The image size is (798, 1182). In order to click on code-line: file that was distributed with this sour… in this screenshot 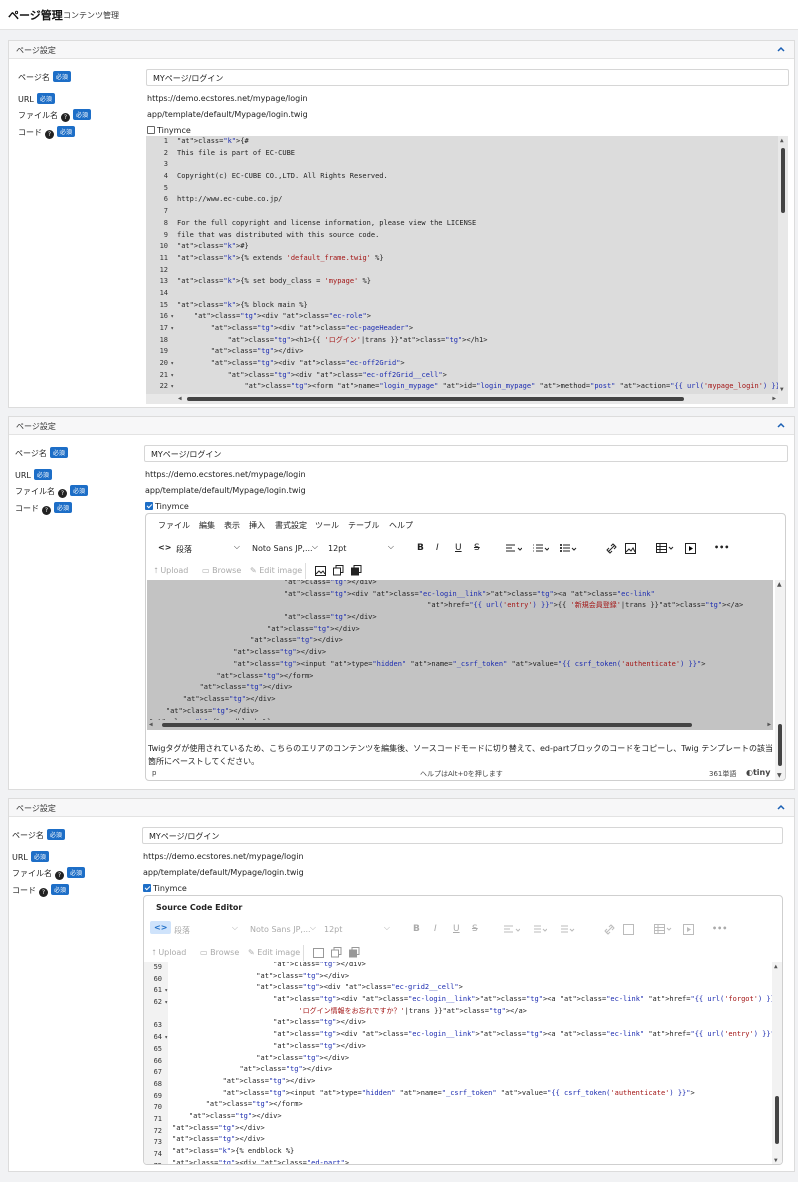, I will do `click(477, 236)`.